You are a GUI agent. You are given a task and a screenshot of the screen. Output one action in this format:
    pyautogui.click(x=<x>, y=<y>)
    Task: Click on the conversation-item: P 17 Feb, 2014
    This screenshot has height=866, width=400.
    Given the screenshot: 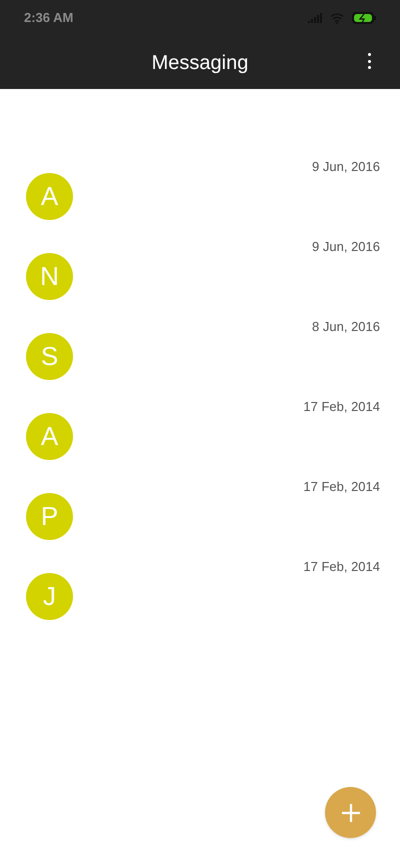 What is the action you would take?
    pyautogui.click(x=200, y=517)
    